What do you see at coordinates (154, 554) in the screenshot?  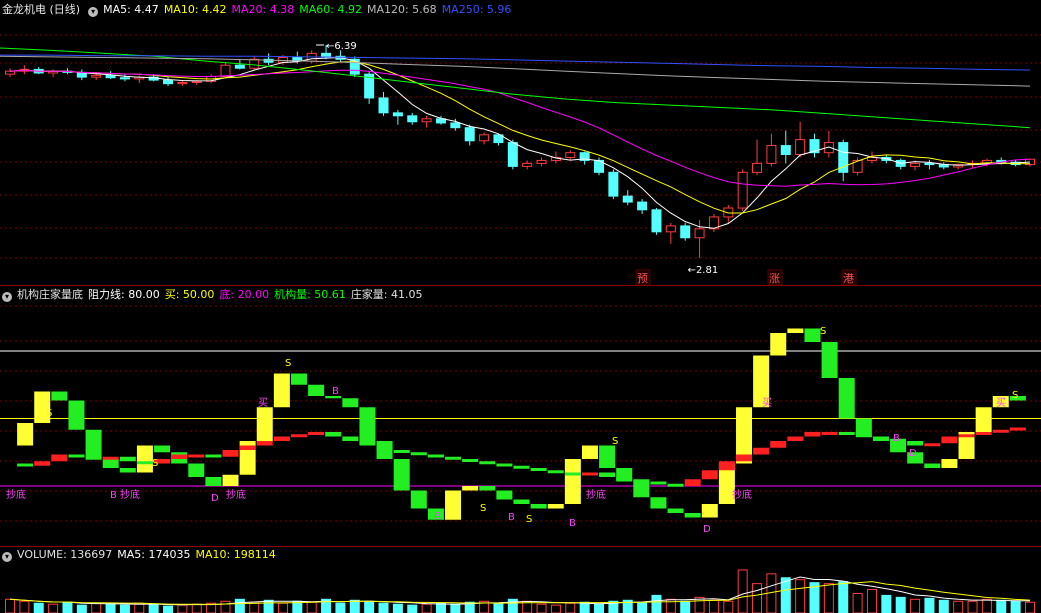 I see `volume-ma5: MA5: 174035` at bounding box center [154, 554].